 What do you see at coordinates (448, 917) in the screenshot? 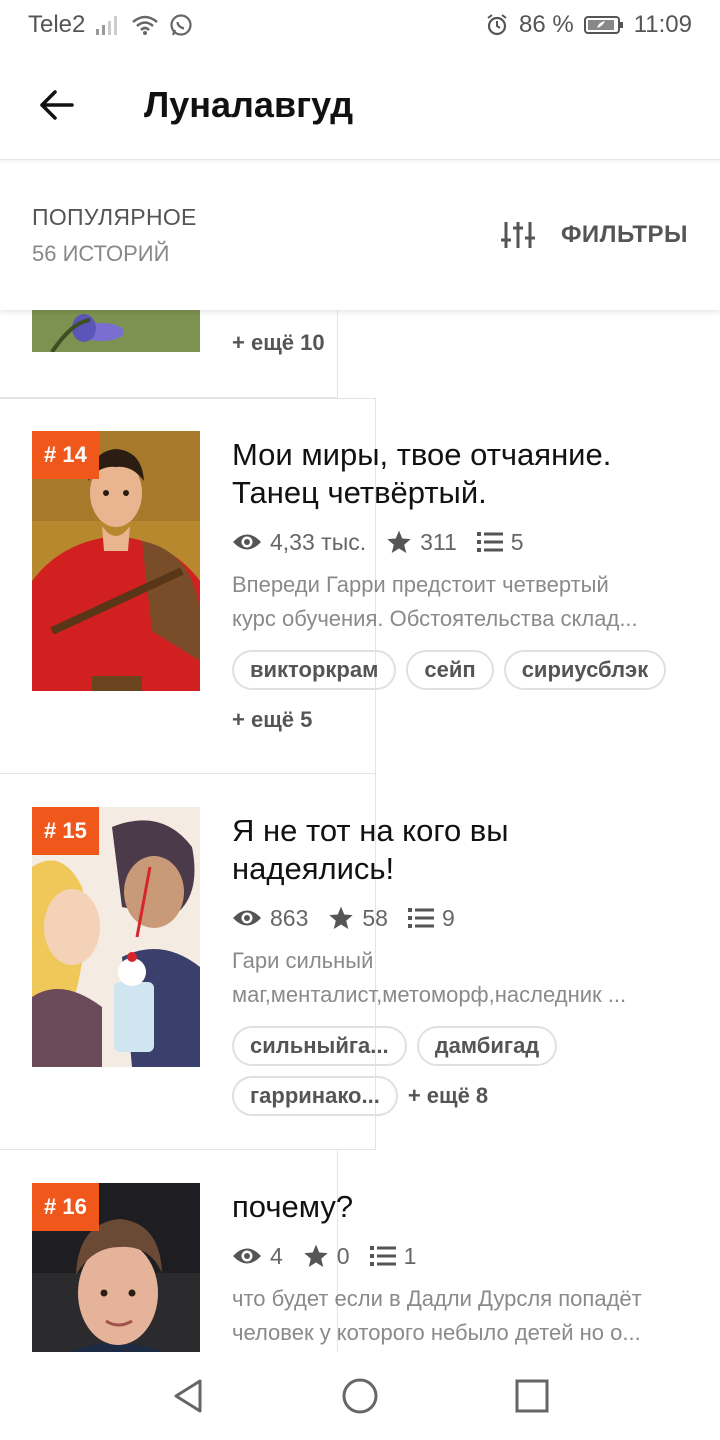
I see `chapters-count: 9` at bounding box center [448, 917].